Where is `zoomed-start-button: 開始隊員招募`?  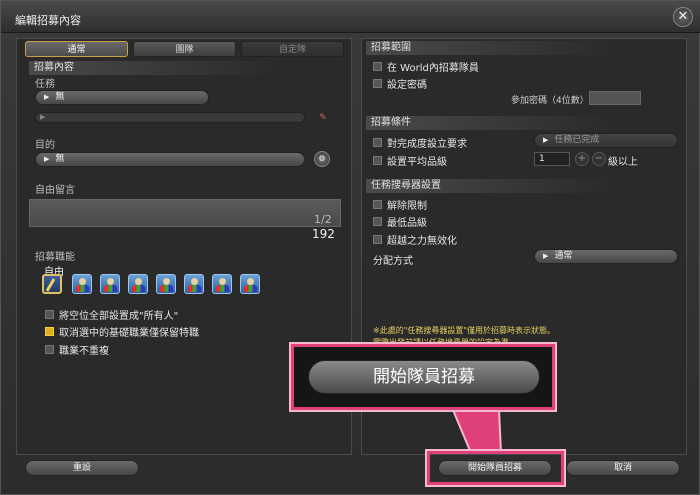
zoomed-start-button: 開始隊員招募 is located at coordinates (424, 377).